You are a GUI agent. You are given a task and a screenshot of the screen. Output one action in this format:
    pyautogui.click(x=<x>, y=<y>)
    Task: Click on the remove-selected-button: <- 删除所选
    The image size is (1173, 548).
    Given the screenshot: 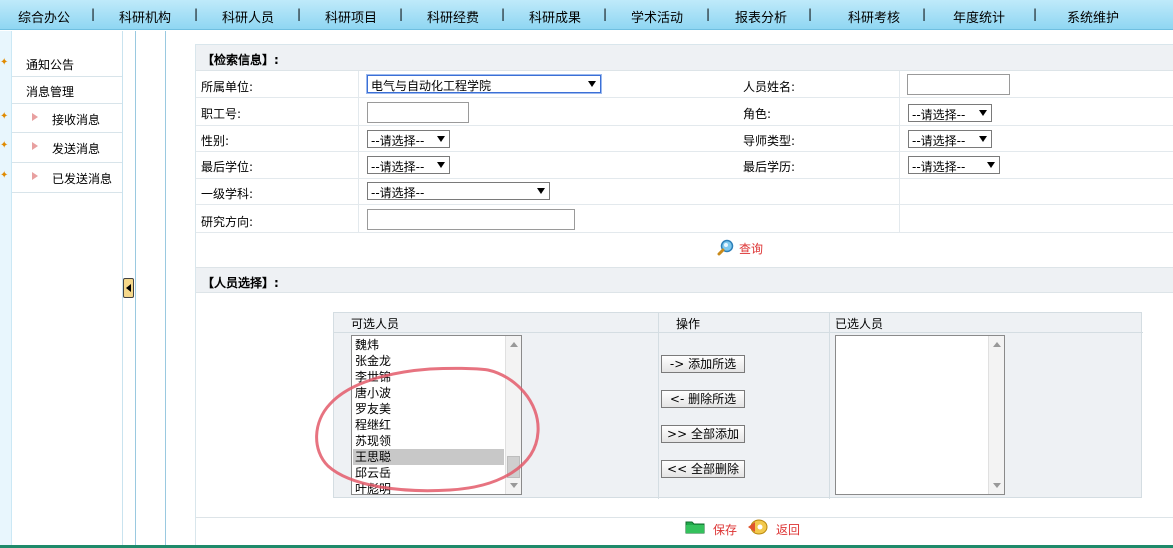 What is the action you would take?
    pyautogui.click(x=703, y=399)
    